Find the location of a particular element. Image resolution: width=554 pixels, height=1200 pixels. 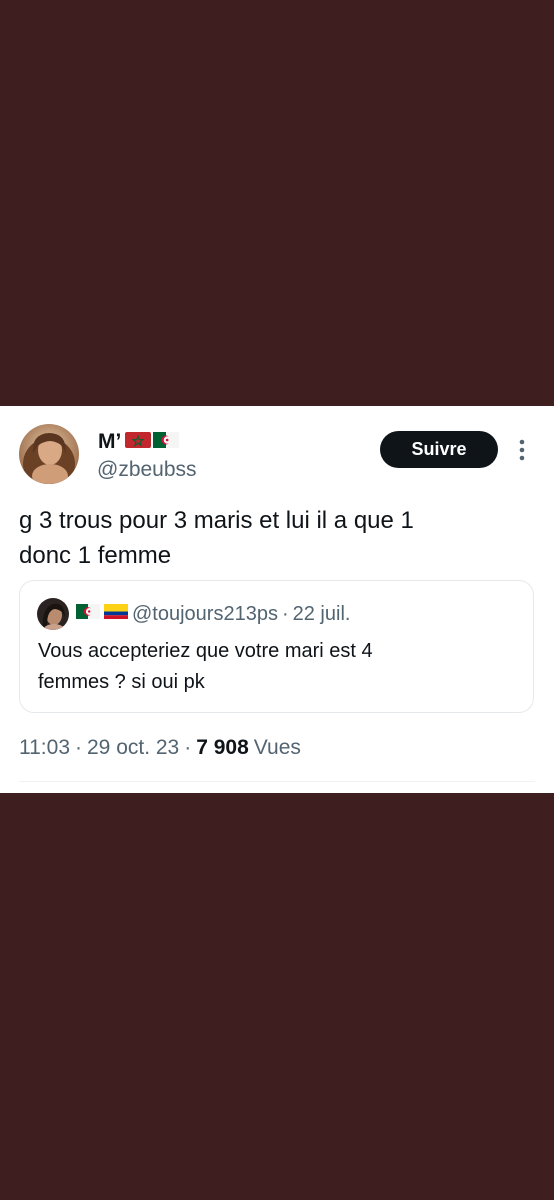

author-name: M’ is located at coordinates (109, 442).